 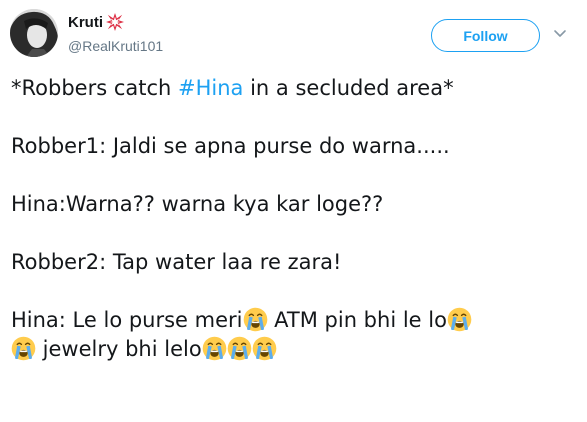 I want to click on avatar, so click(x=34, y=33).